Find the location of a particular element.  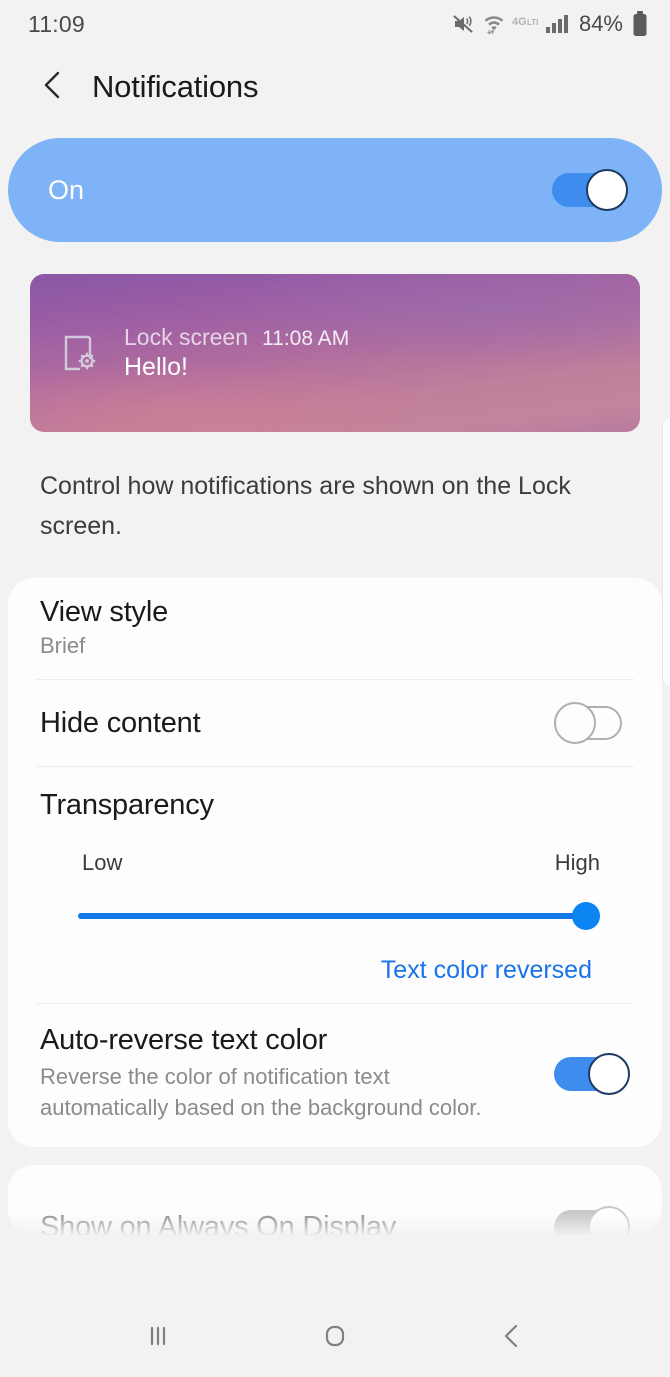

recents-icon is located at coordinates (158, 1338).